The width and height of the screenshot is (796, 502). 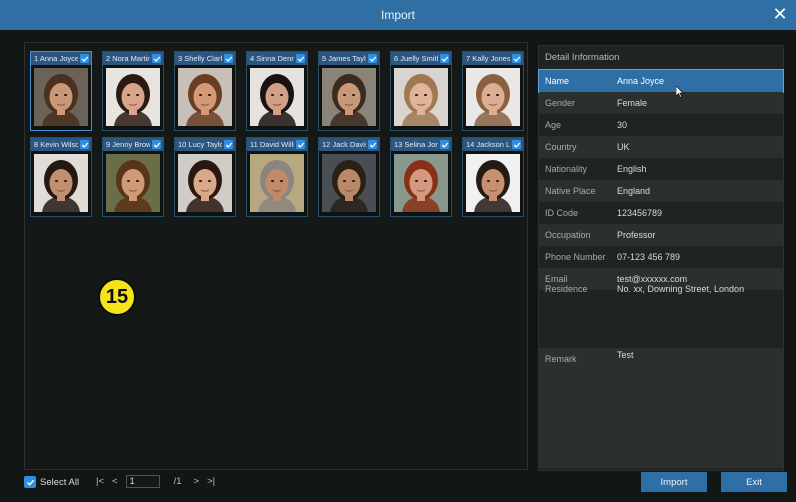 I want to click on face-card-header: 8 Kevin Wilson, so click(x=61, y=144).